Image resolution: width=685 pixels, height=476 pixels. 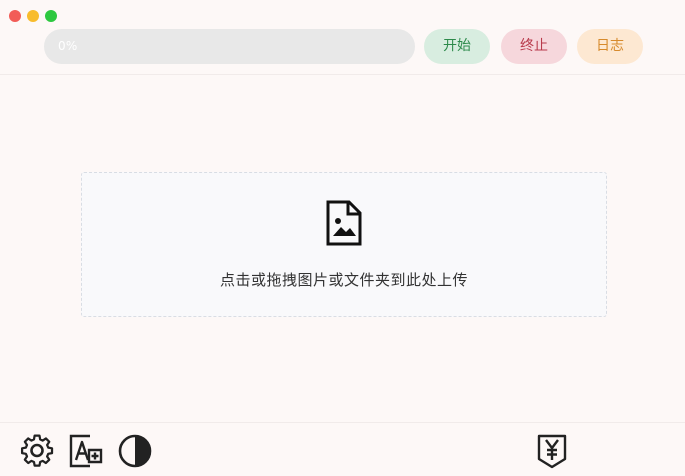 I want to click on yen-icon, so click(x=552, y=451).